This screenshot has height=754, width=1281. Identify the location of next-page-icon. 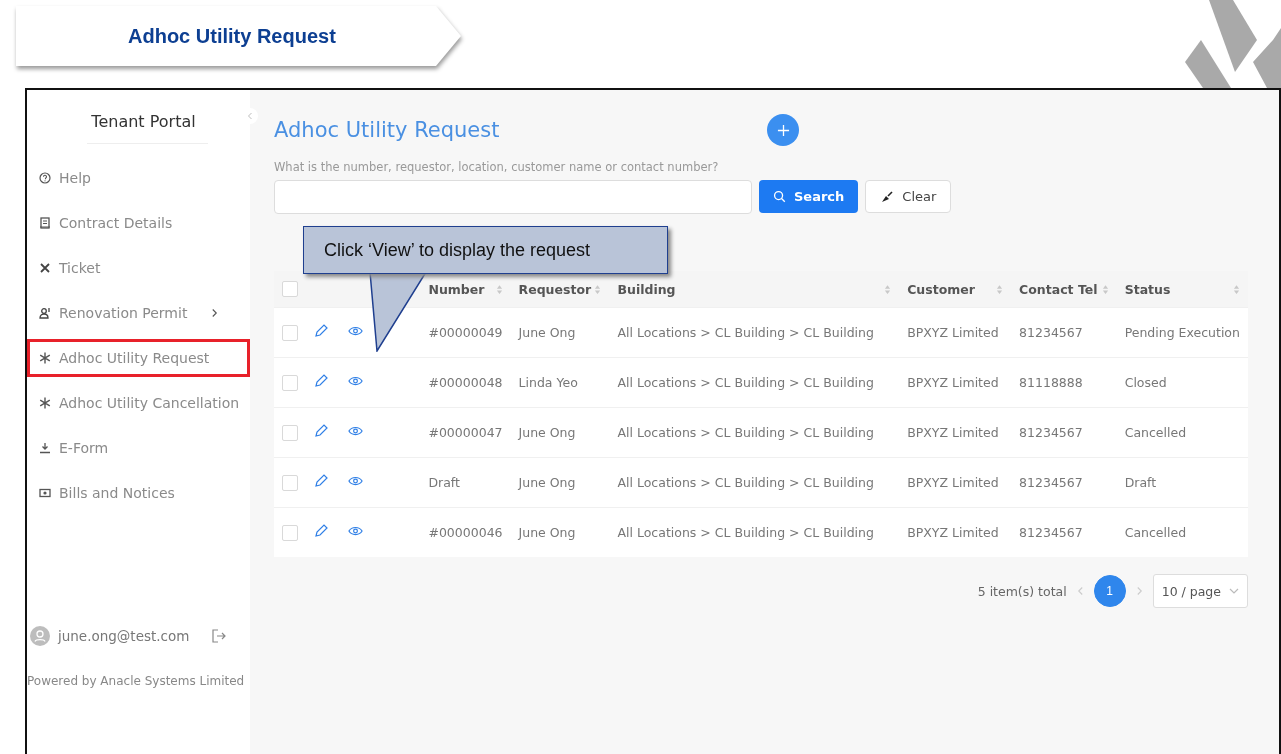
(1139, 591).